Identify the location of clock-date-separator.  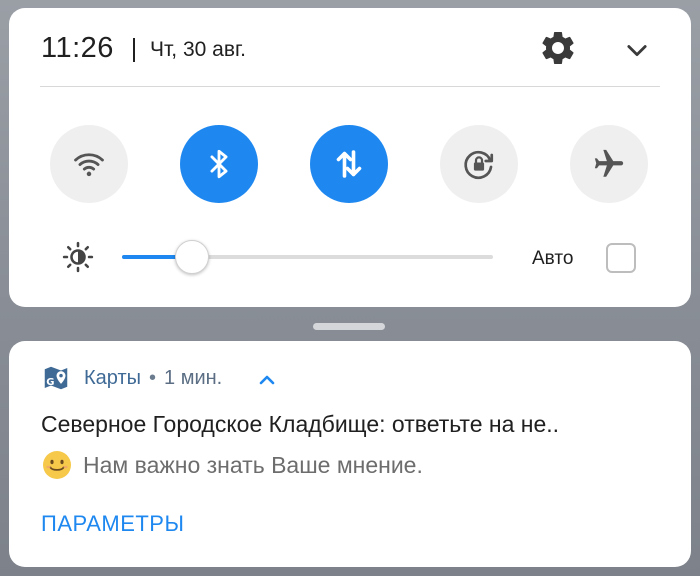
(134, 50).